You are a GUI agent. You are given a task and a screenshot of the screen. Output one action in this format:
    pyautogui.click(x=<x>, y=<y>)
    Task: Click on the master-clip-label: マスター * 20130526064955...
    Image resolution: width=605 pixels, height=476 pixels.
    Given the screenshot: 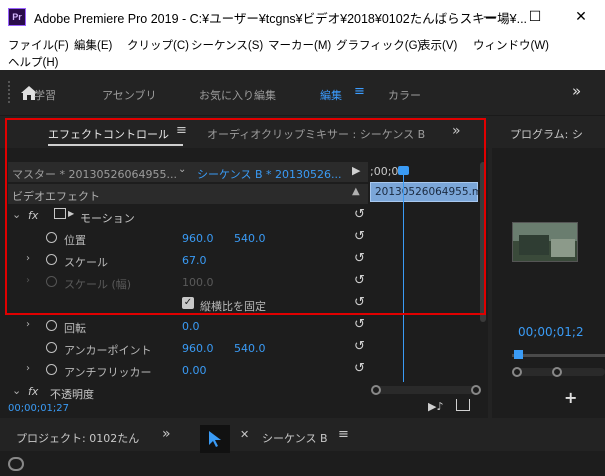 What is the action you would take?
    pyautogui.click(x=94, y=174)
    